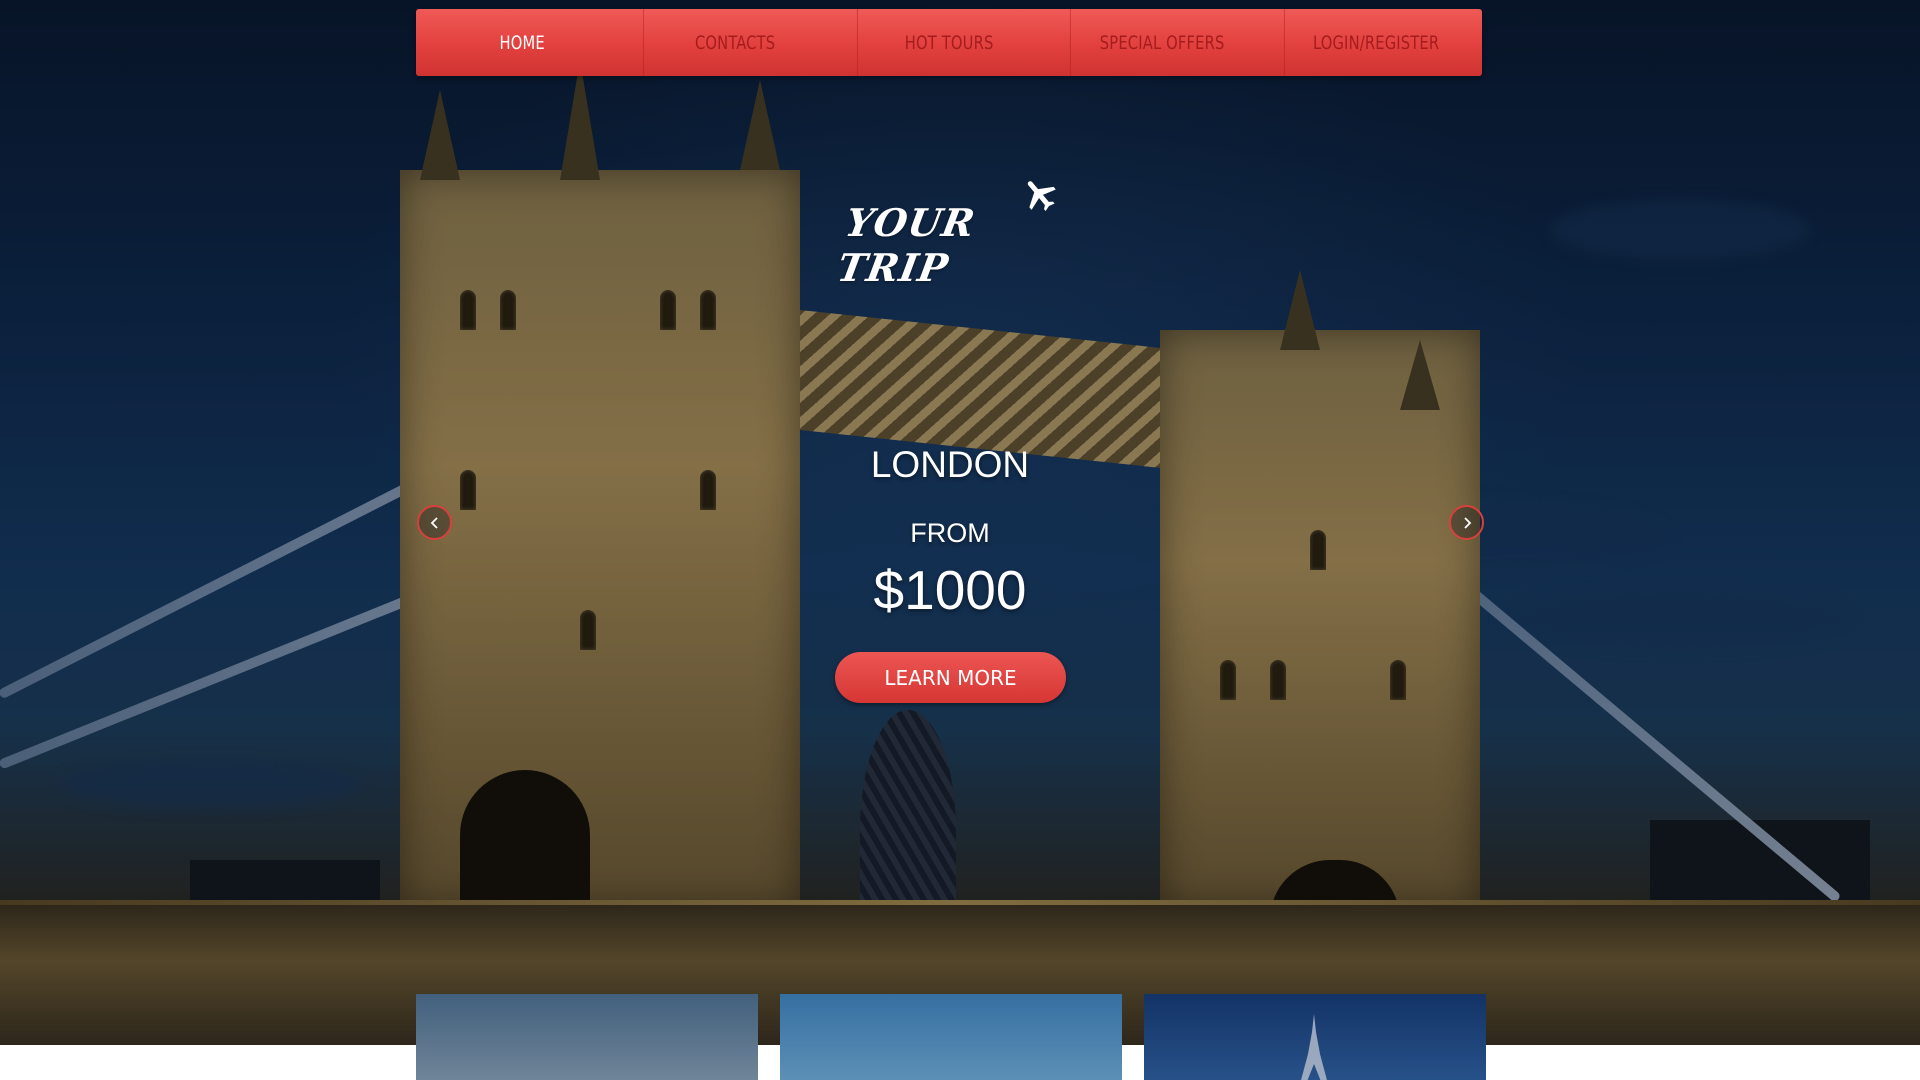 This screenshot has height=1080, width=1920. Describe the element at coordinates (950, 464) in the screenshot. I see `slide-destination-title: LONDON` at that location.